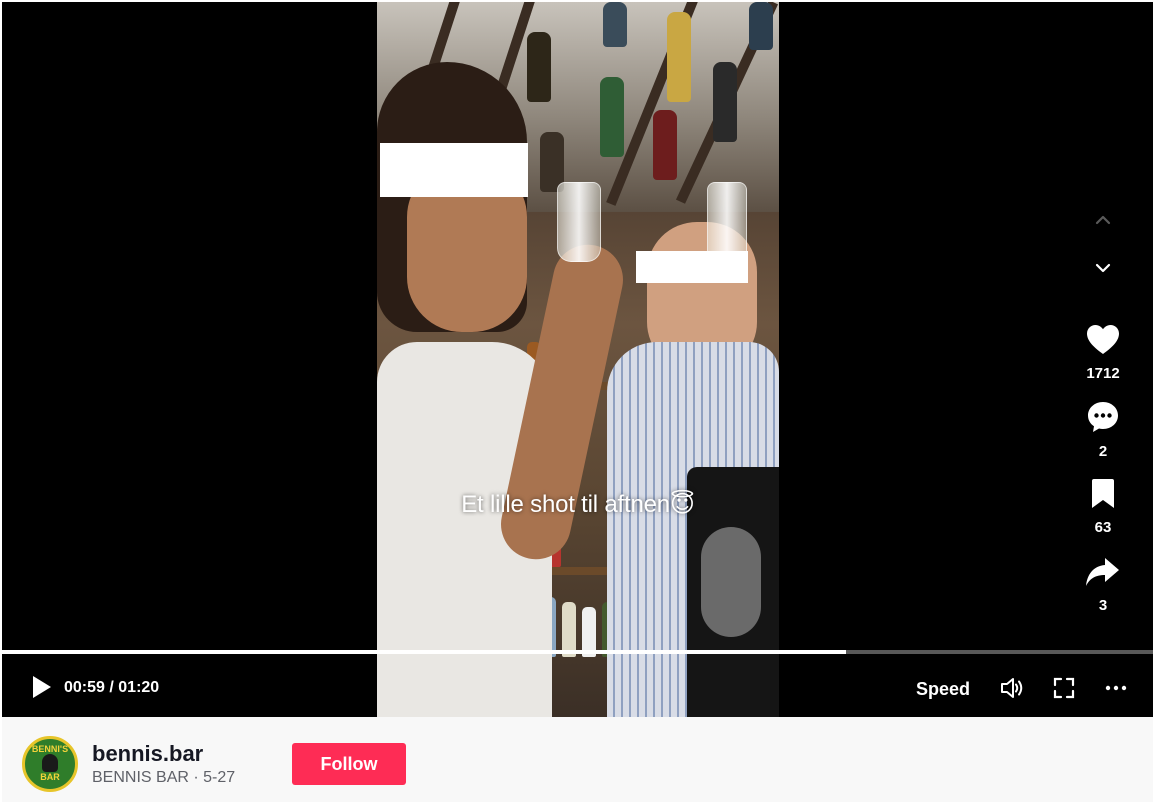 This screenshot has height=802, width=1154. Describe the element at coordinates (50, 749) in the screenshot. I see `avatar-logo-text-top: BENNI'S` at that location.